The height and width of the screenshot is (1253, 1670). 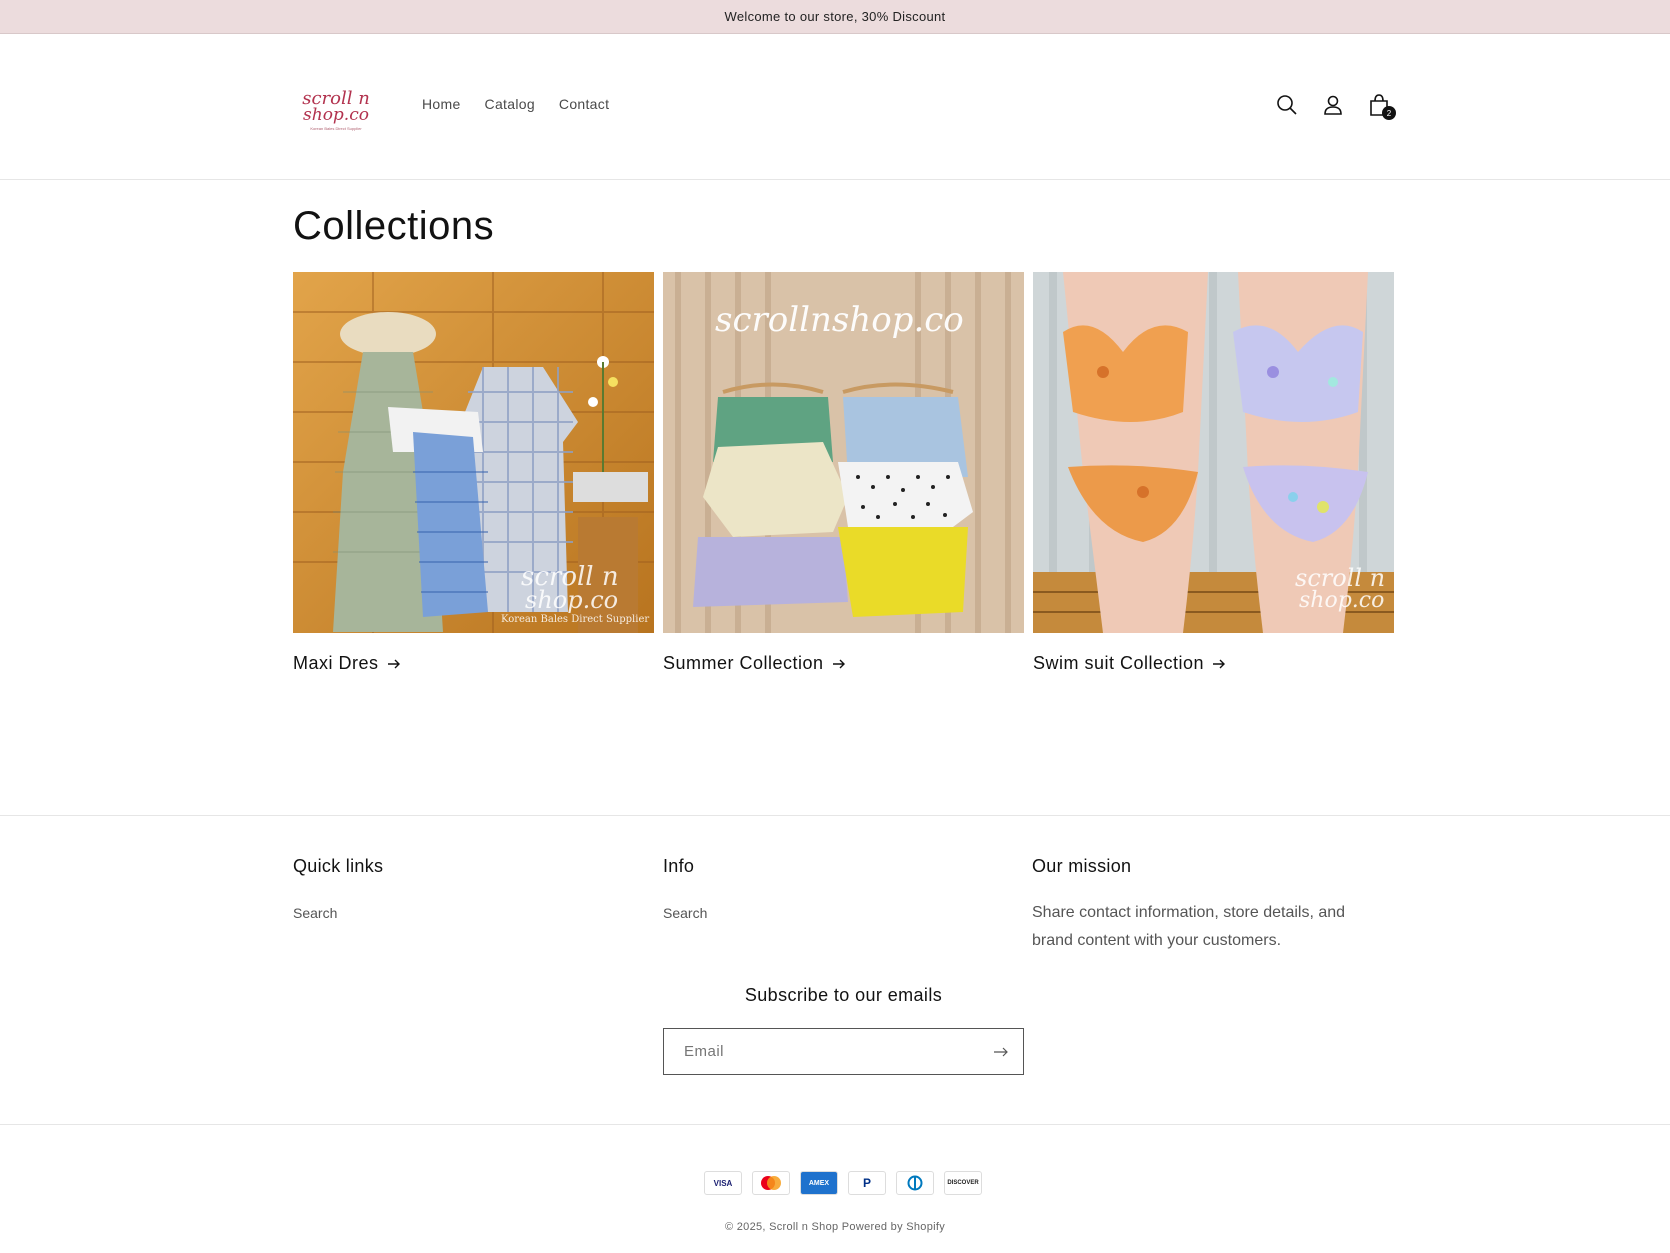 I want to click on discover-icon: DISCOVER, so click(x=963, y=1183).